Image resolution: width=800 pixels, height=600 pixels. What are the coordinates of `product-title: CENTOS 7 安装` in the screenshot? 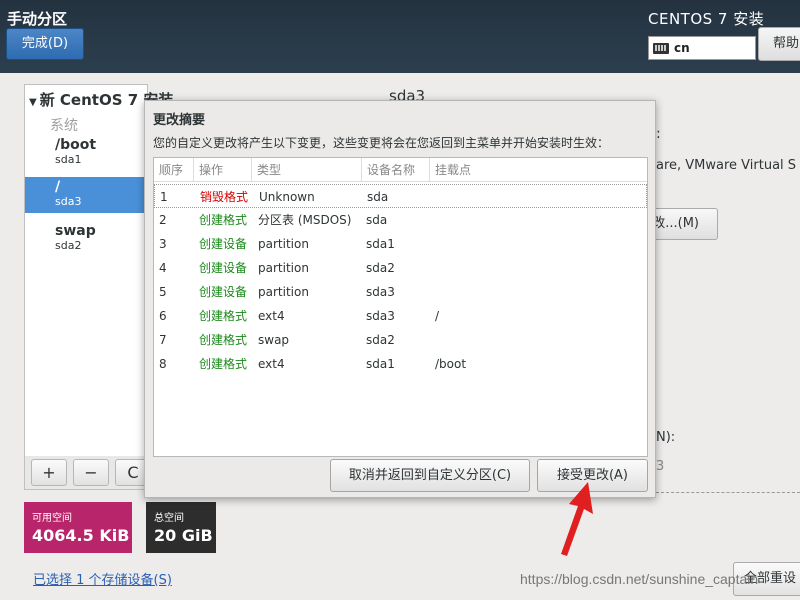 It's located at (706, 19).